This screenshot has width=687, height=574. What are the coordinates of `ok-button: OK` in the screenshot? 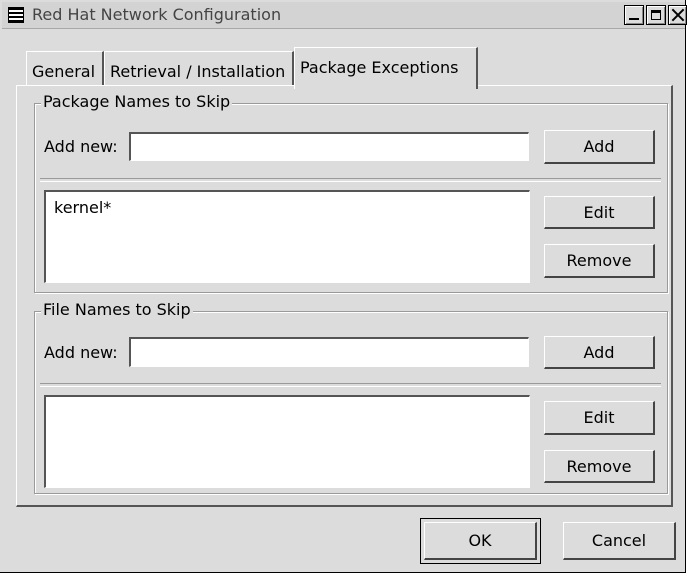 It's located at (480, 541).